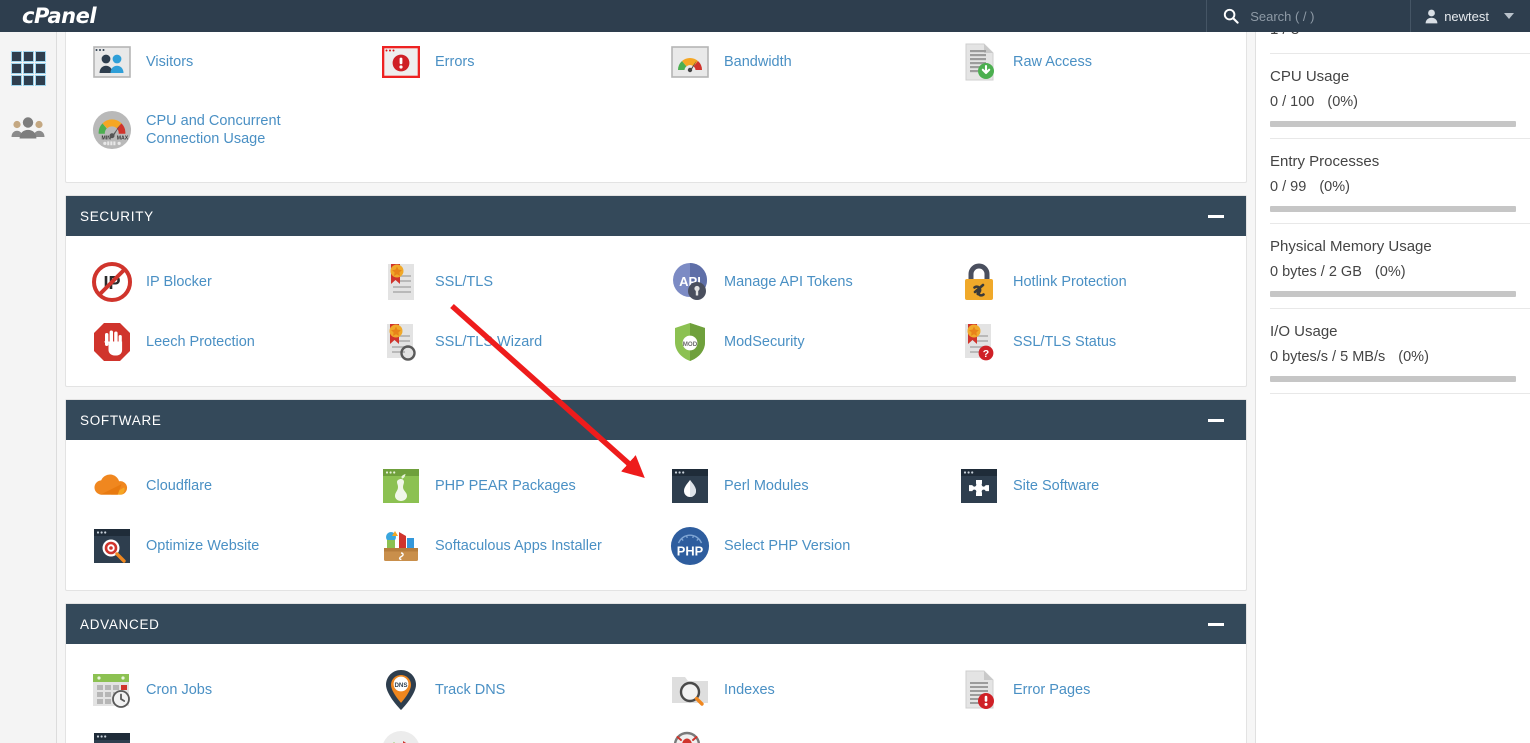  I want to click on tile-ssl-tls: SSL/TLS, so click(511, 282).